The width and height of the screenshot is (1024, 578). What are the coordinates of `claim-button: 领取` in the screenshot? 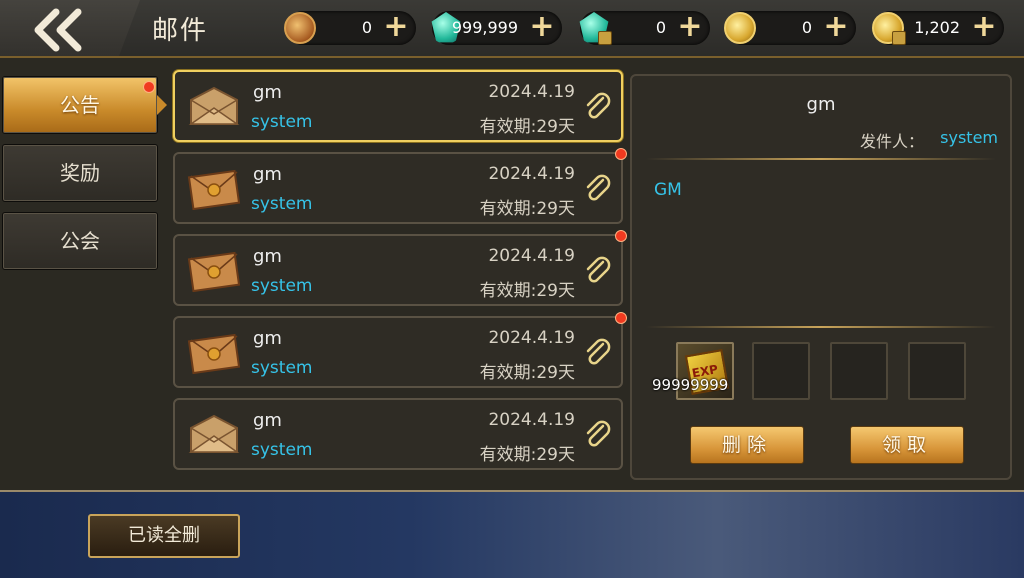 It's located at (907, 445).